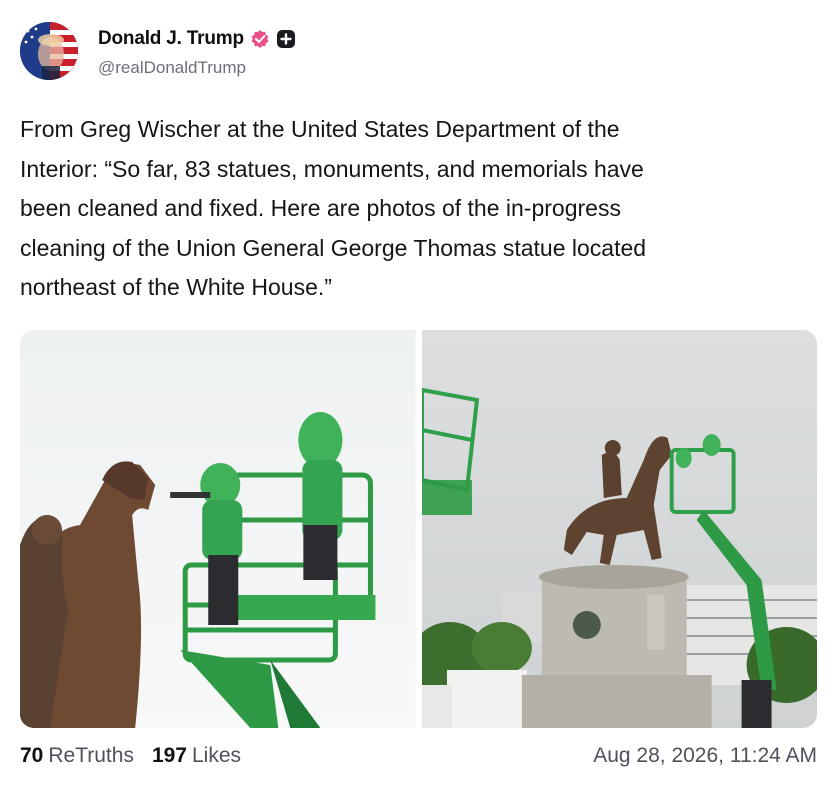 Image resolution: width=840 pixels, height=794 pixels. I want to click on likes-label: Likes, so click(217, 755).